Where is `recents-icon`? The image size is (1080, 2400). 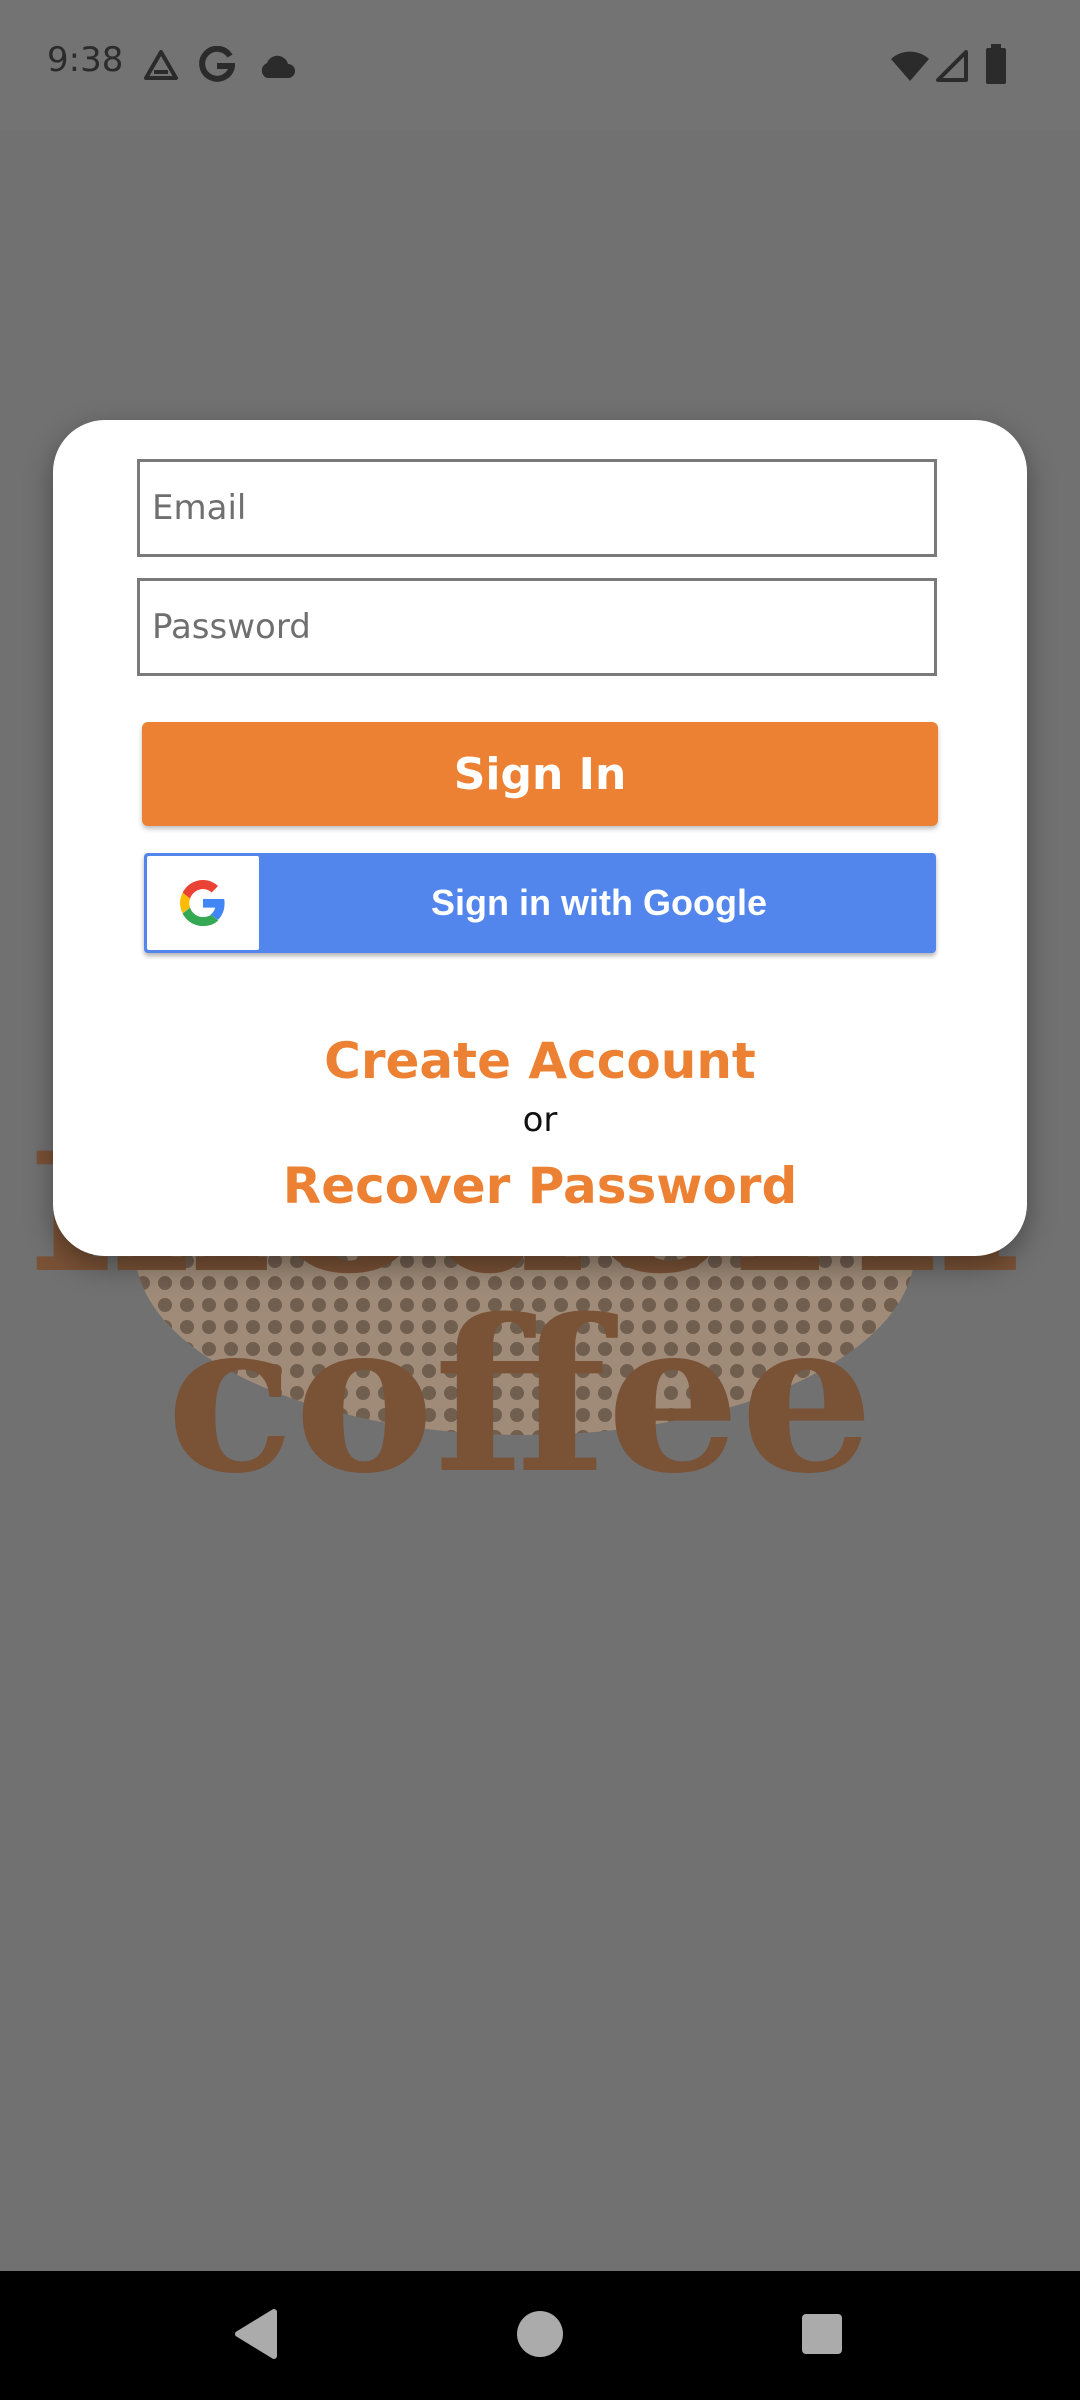 recents-icon is located at coordinates (822, 2334).